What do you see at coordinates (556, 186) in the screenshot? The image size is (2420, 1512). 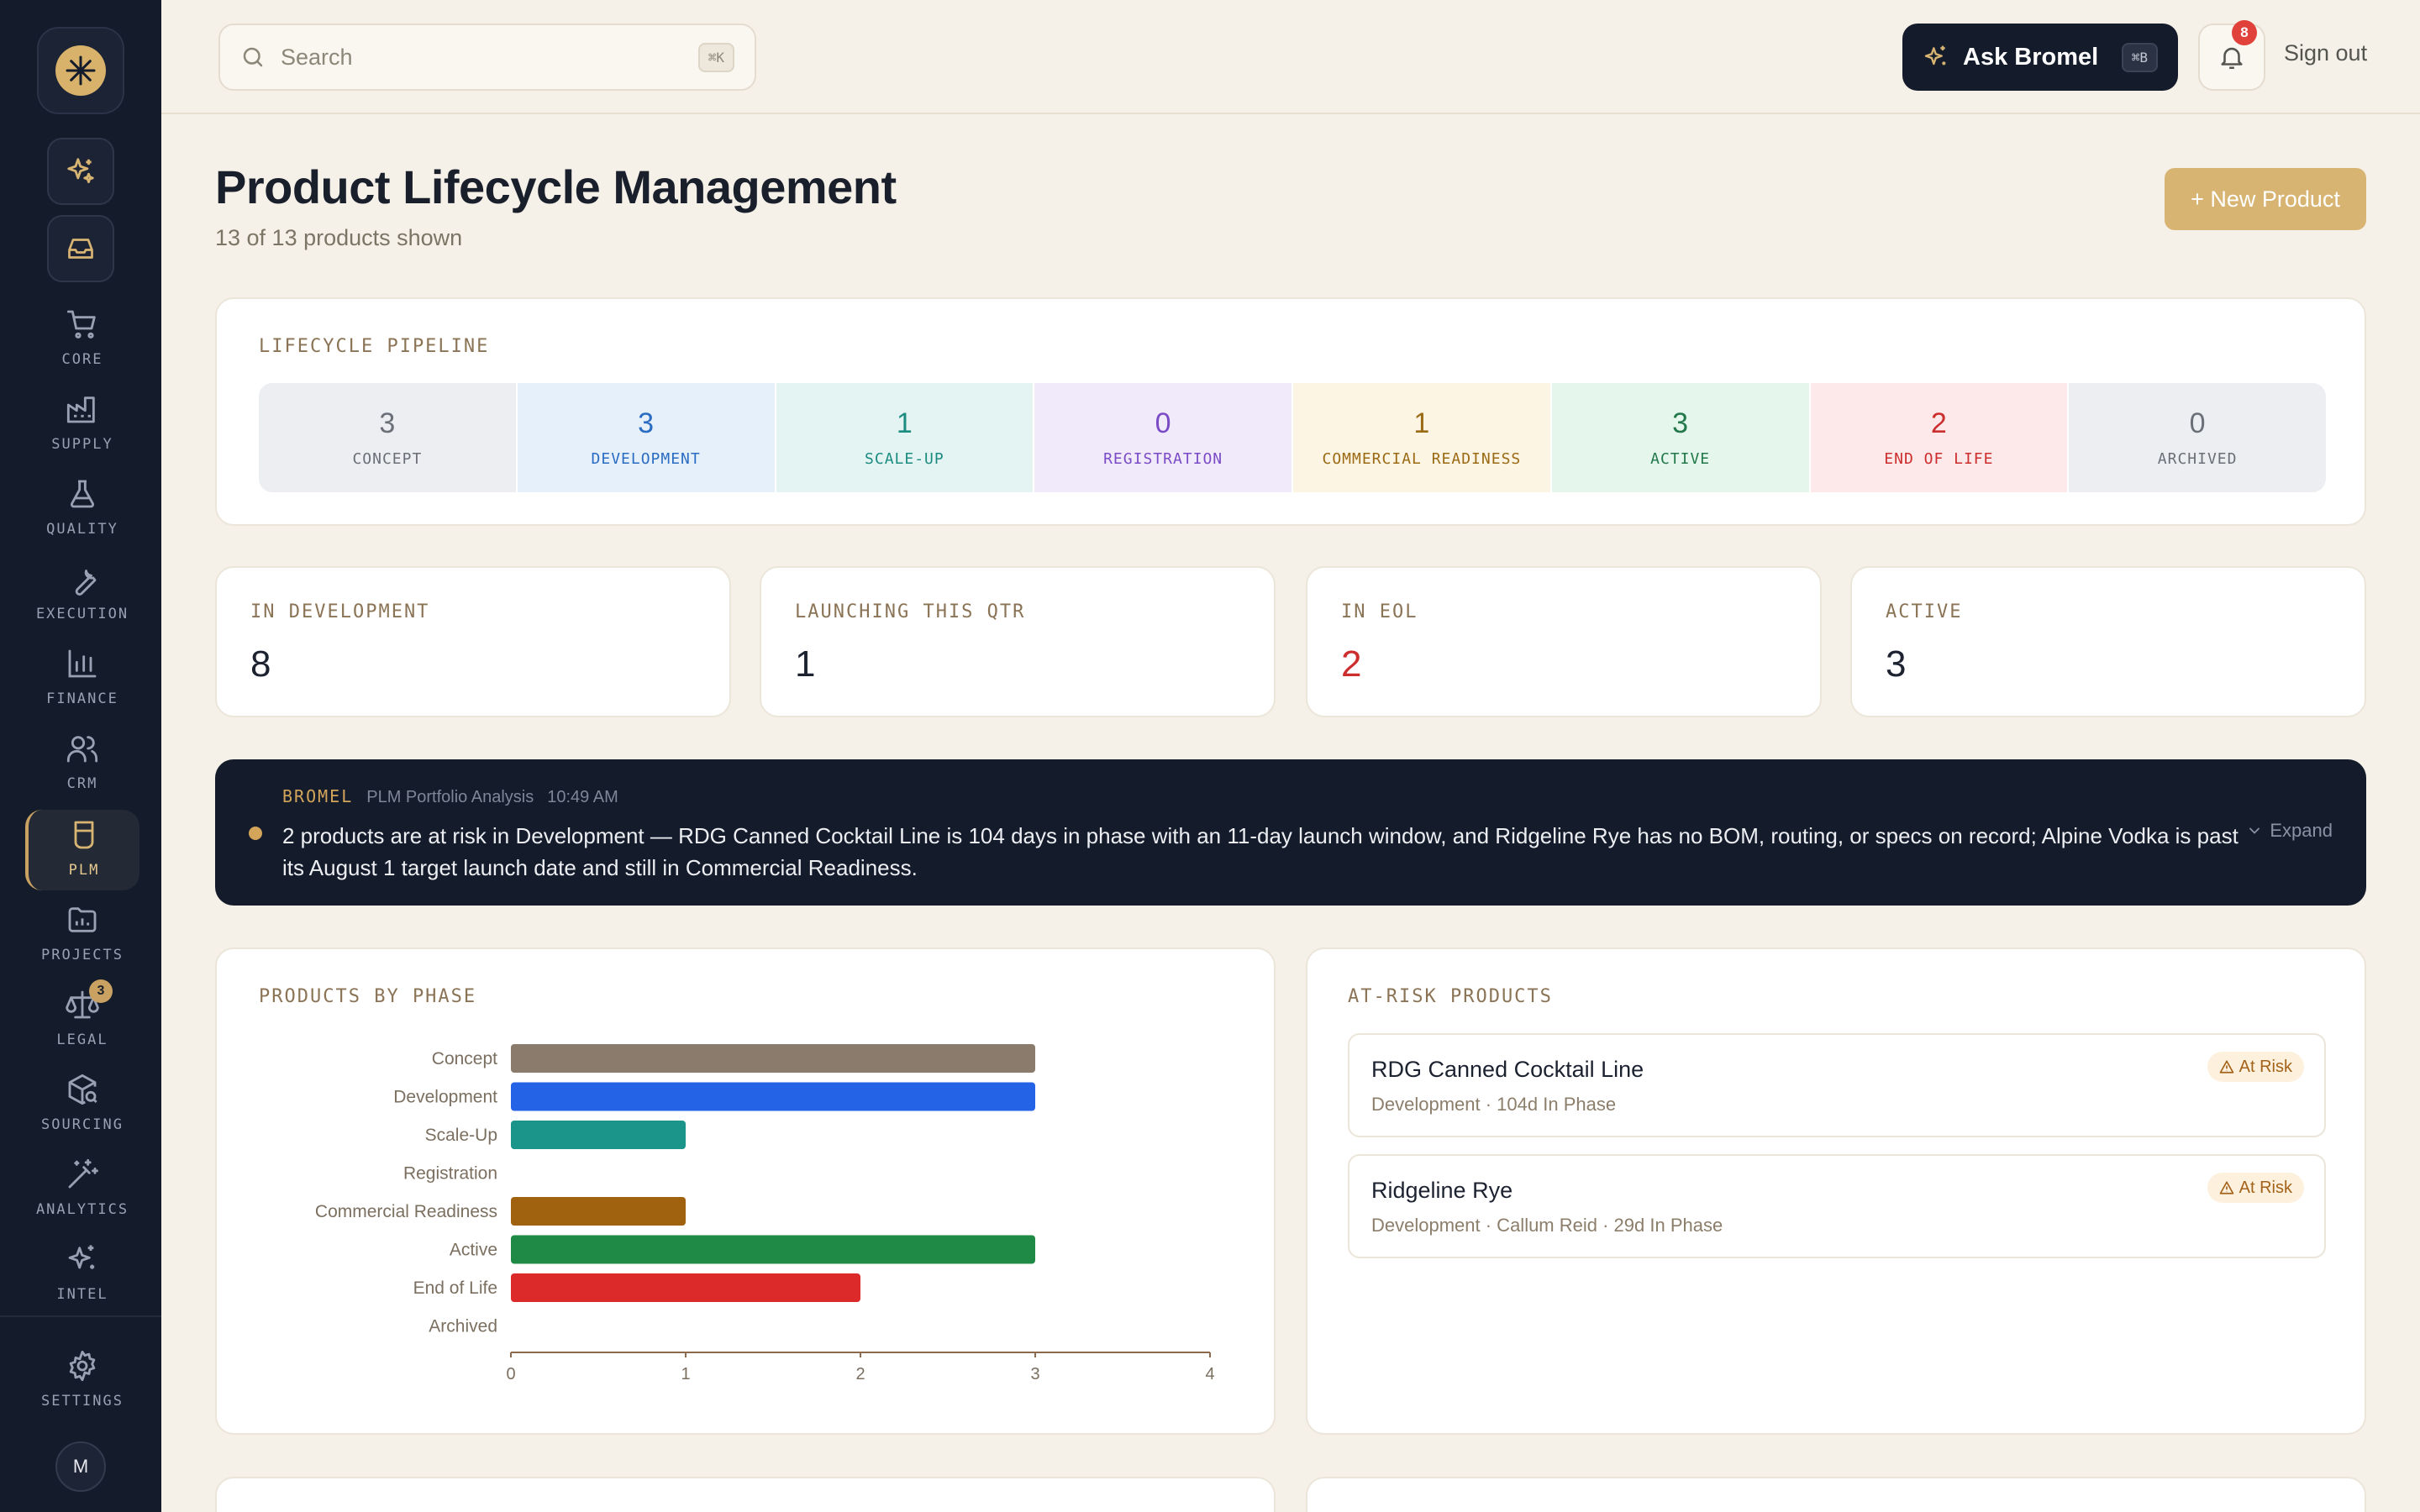 I see `page-title: Product Lifecycle Management` at bounding box center [556, 186].